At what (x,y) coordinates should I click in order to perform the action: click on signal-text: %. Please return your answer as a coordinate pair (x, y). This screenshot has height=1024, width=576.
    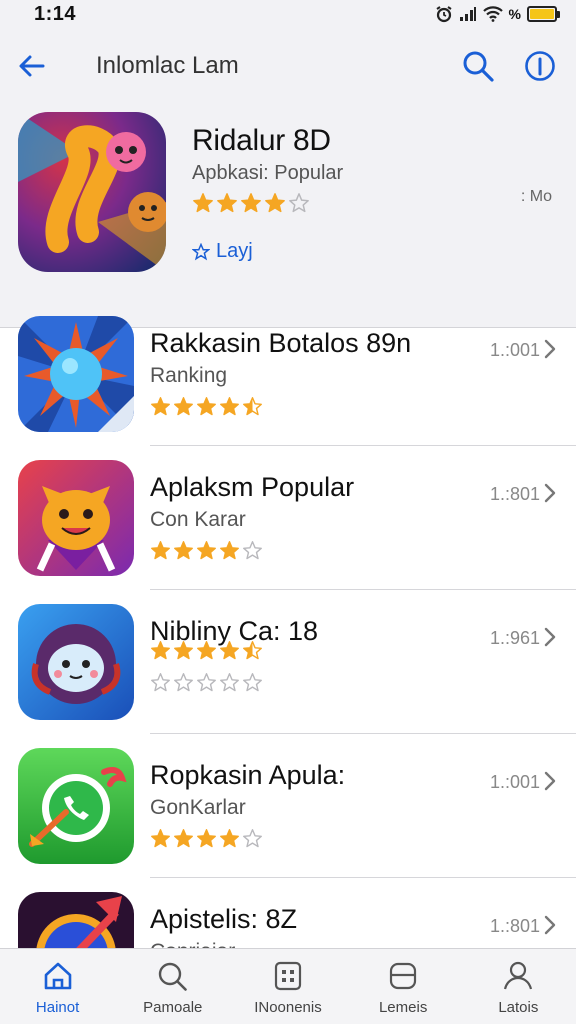
    Looking at the image, I should click on (514, 14).